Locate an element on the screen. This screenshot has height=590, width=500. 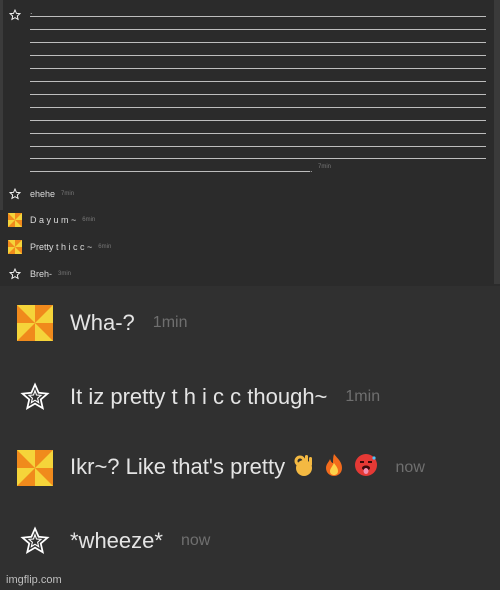
message-text: Pretty t h i c c ~ is located at coordinates (61, 247).